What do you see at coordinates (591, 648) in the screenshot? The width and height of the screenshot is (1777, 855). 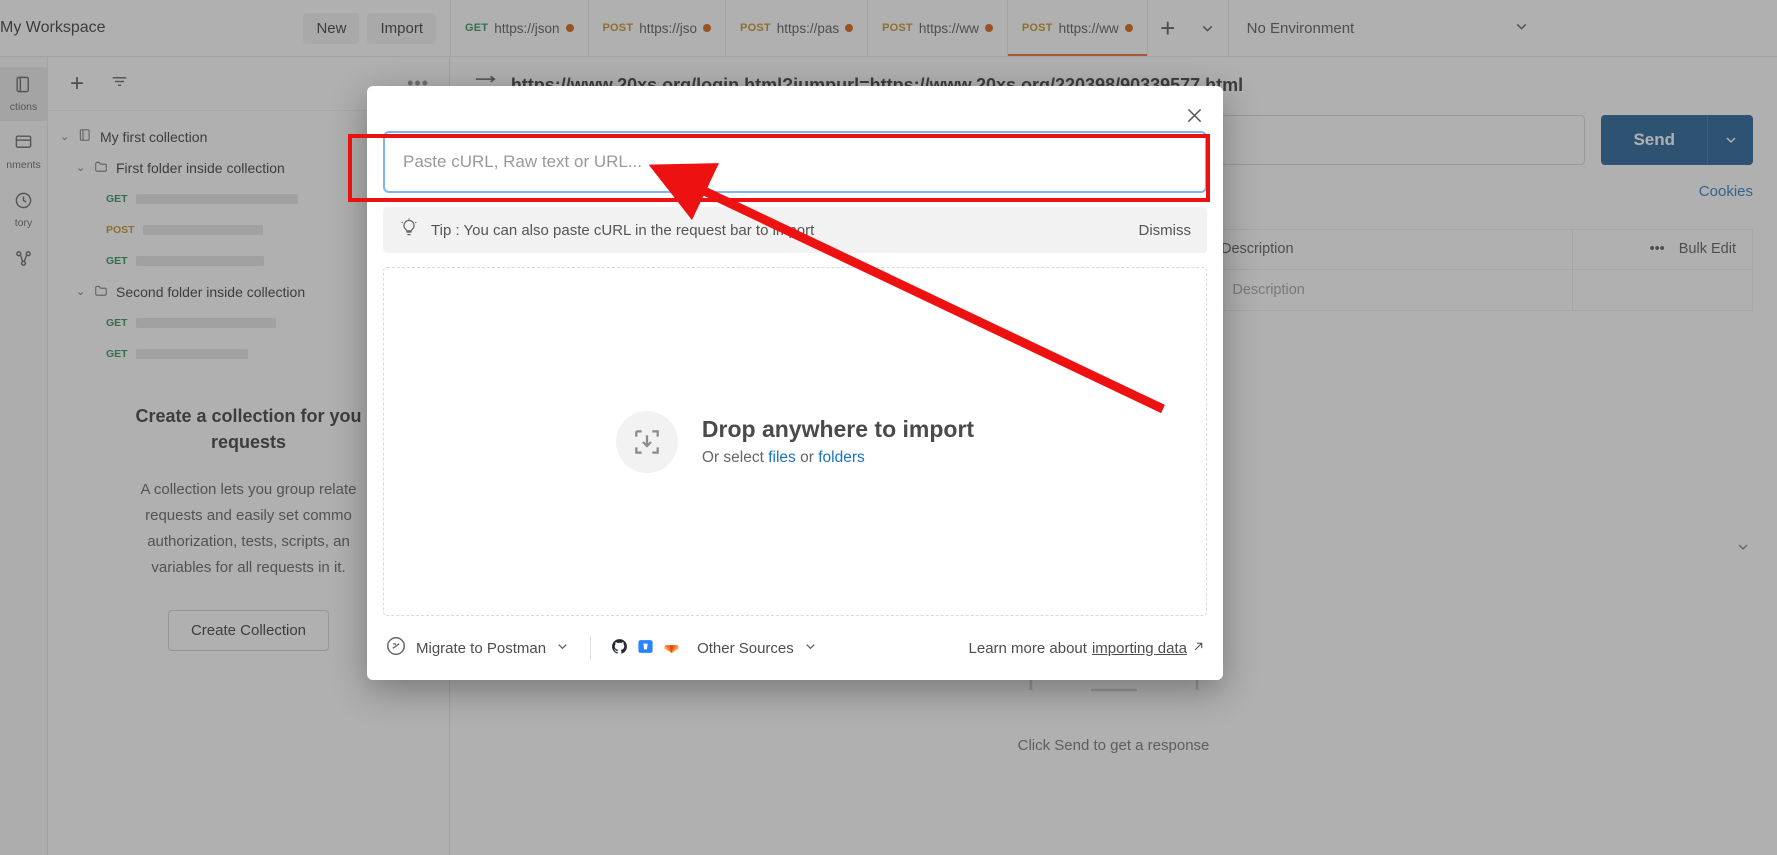 I see `footer-divider` at bounding box center [591, 648].